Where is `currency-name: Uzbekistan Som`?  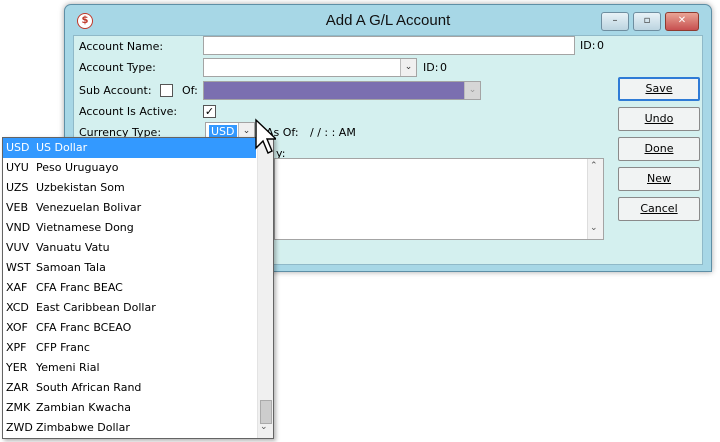
currency-name: Uzbekistan Som is located at coordinates (80, 187).